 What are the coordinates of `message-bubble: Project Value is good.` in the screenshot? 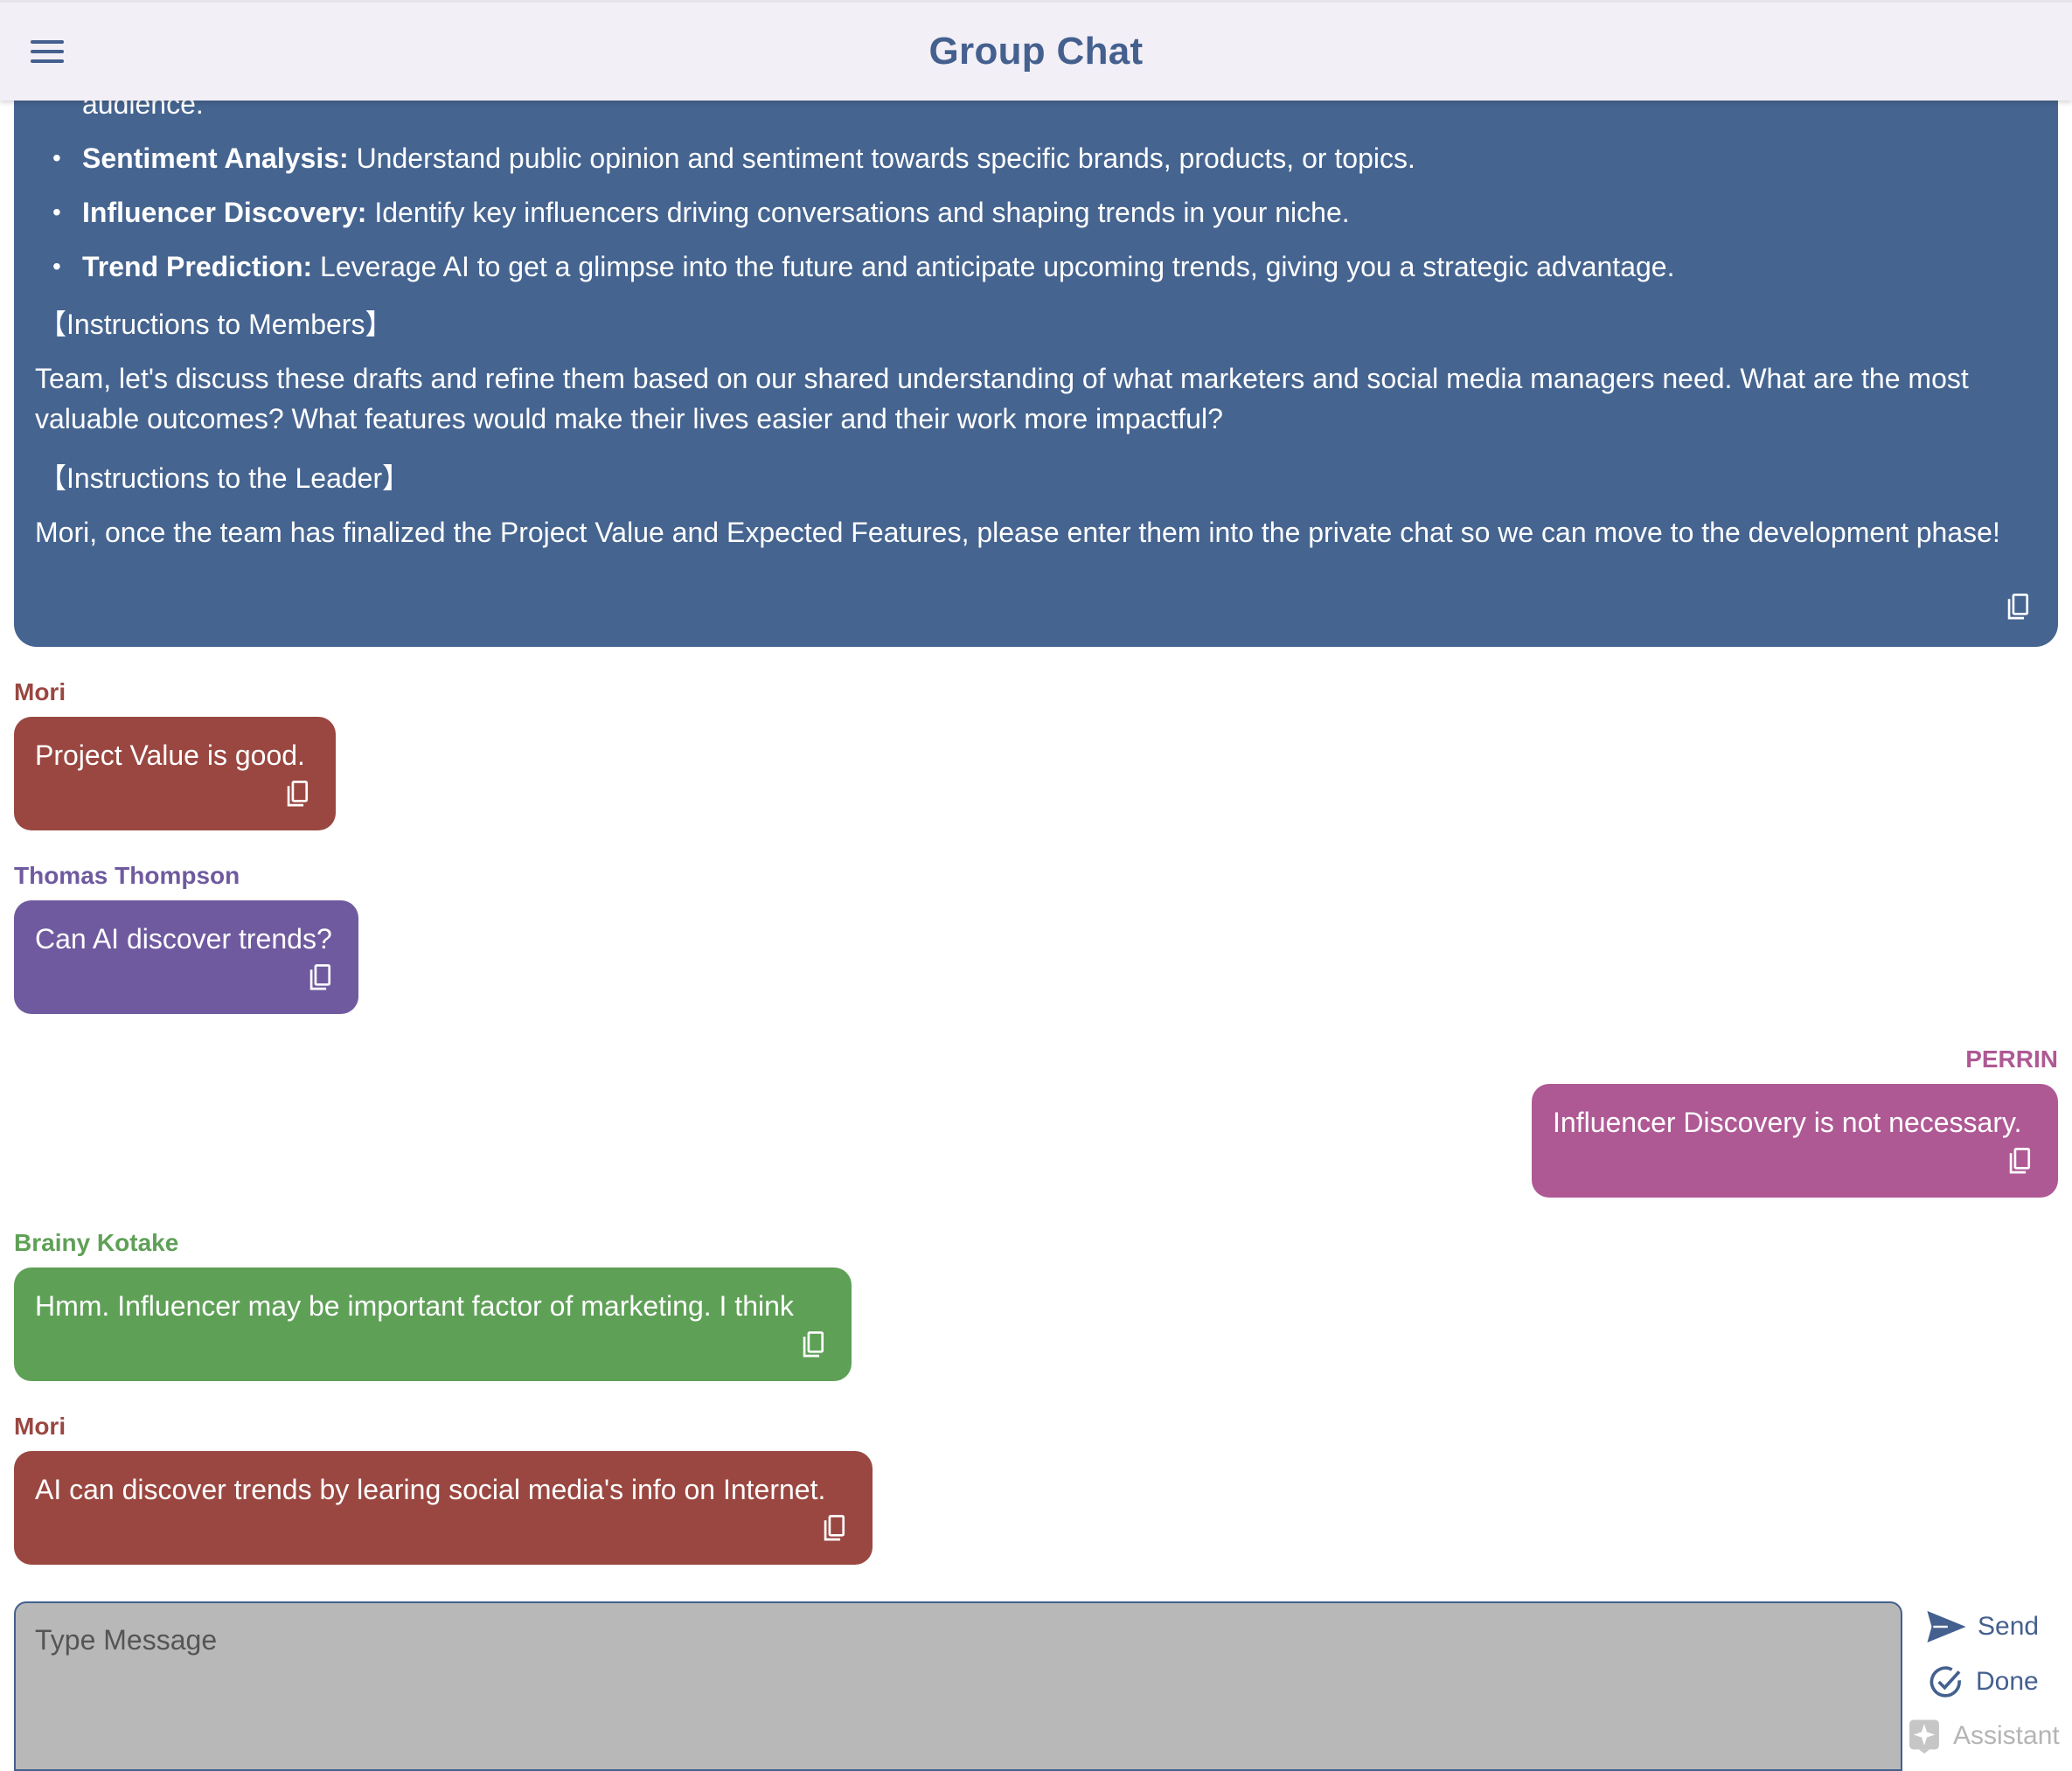 It's located at (175, 773).